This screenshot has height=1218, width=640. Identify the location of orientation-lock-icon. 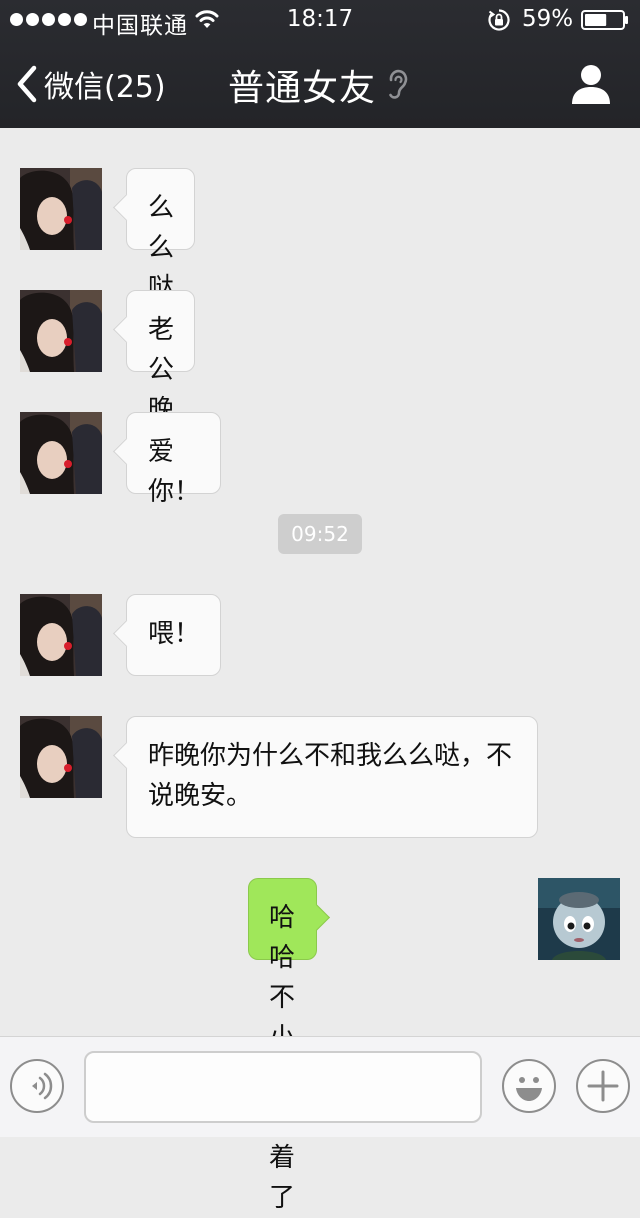
(499, 20).